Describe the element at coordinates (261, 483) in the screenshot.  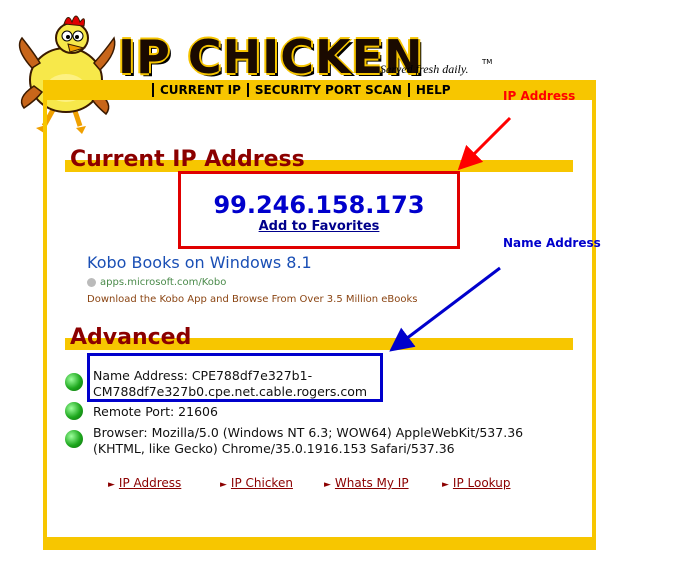
I see `footer-link-label: IP Chicken` at that location.